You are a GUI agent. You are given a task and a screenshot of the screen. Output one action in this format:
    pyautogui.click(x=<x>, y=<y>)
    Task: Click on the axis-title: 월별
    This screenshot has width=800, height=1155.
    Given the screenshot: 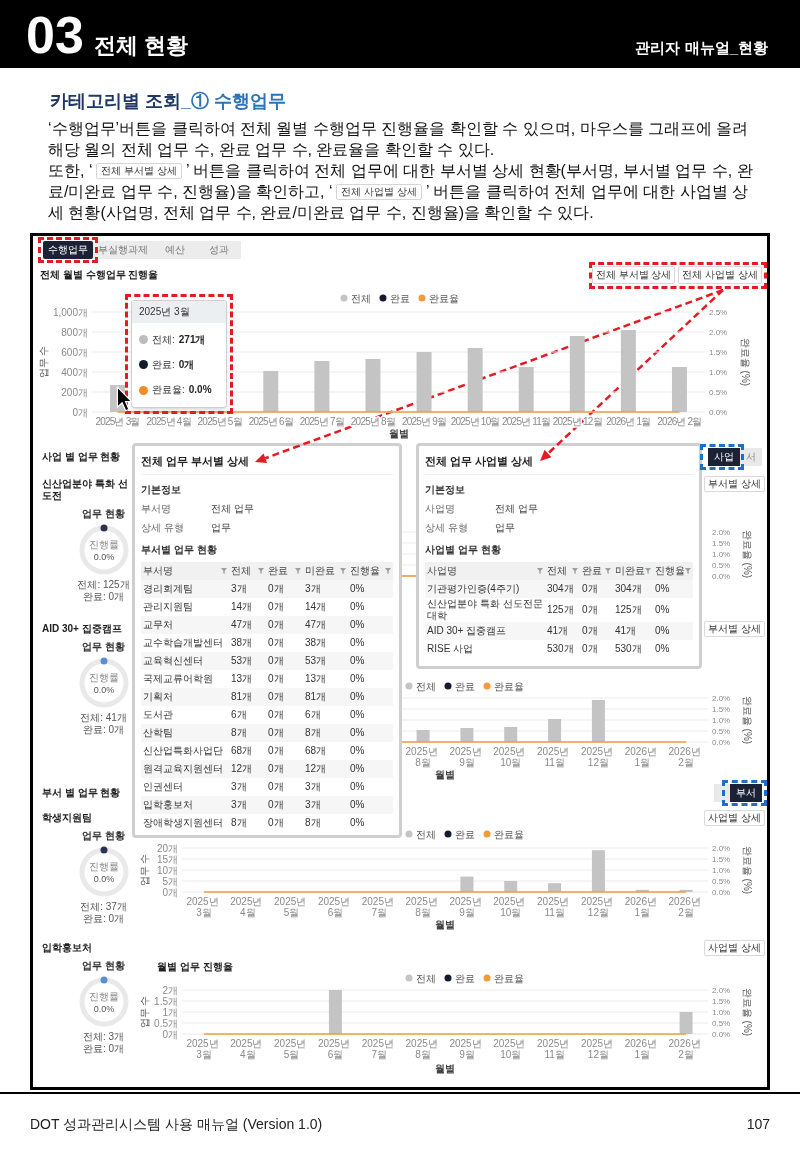 What is the action you would take?
    pyautogui.click(x=445, y=924)
    